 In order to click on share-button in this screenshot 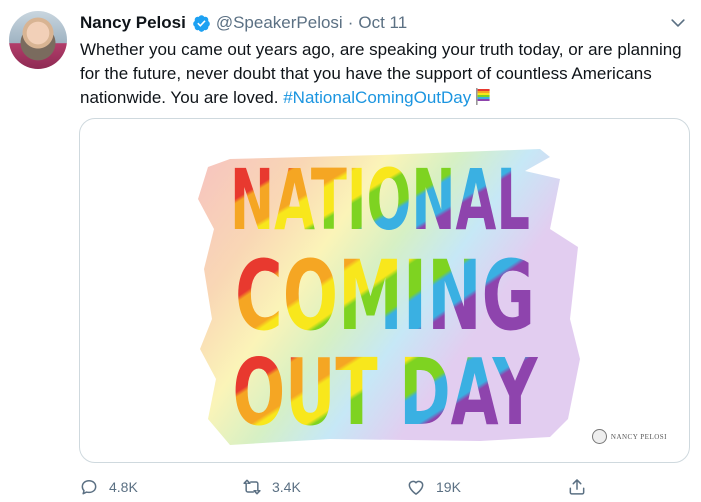, I will do `click(577, 487)`.